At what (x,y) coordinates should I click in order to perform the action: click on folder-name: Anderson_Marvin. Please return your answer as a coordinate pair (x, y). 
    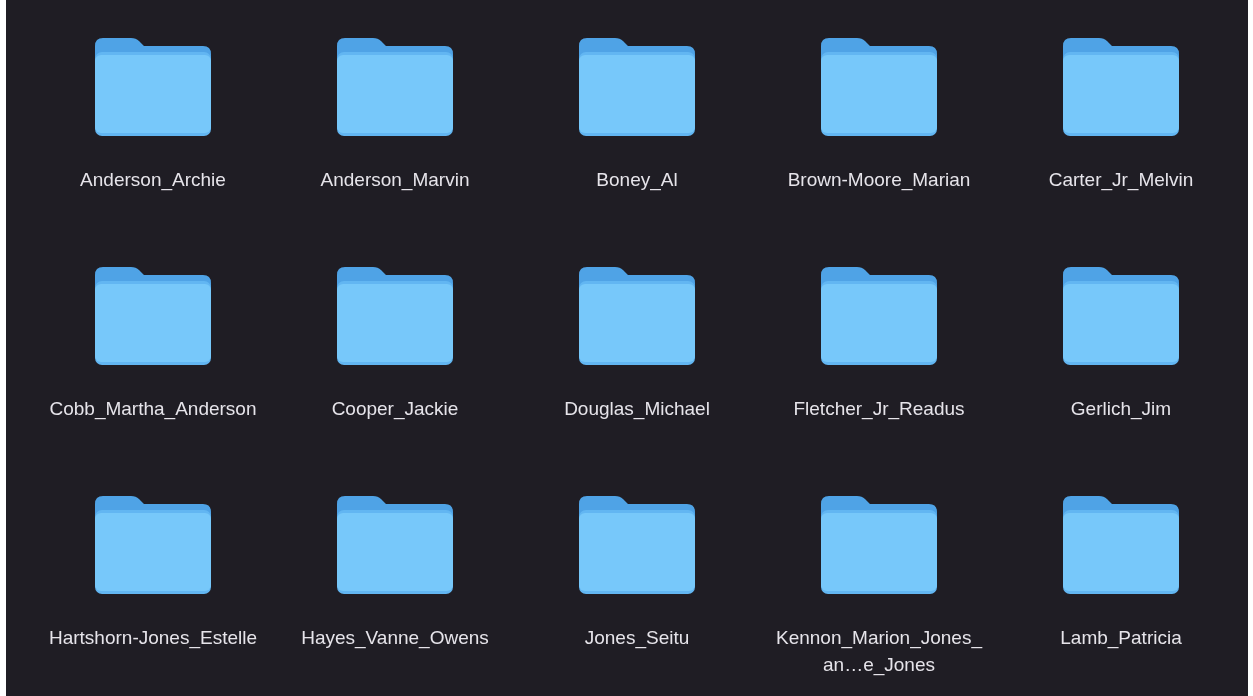
    Looking at the image, I should click on (395, 179).